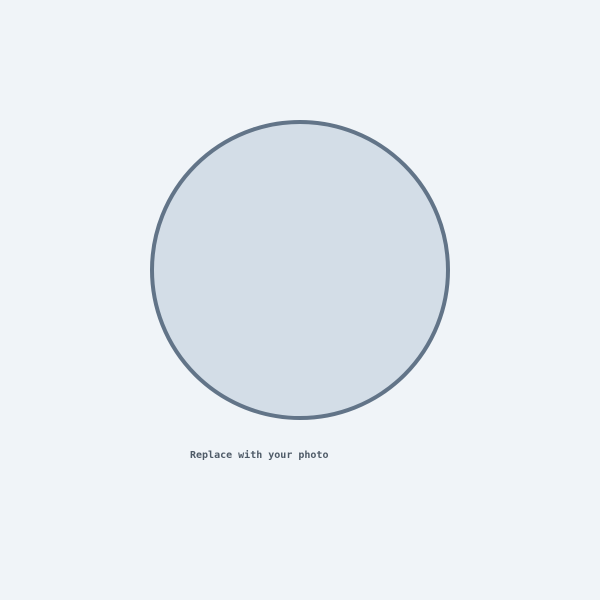  Describe the element at coordinates (259, 455) in the screenshot. I see `photo-placeholder-caption: Replace with your photo` at that location.